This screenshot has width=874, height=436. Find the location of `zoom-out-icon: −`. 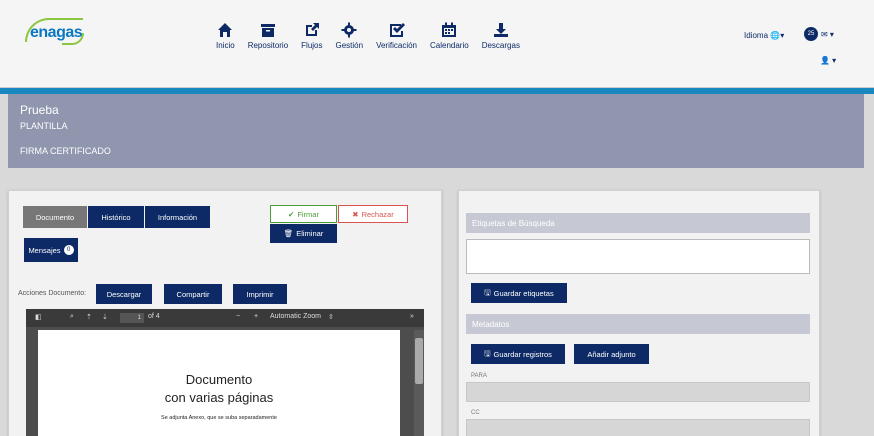

zoom-out-icon: − is located at coordinates (238, 316).